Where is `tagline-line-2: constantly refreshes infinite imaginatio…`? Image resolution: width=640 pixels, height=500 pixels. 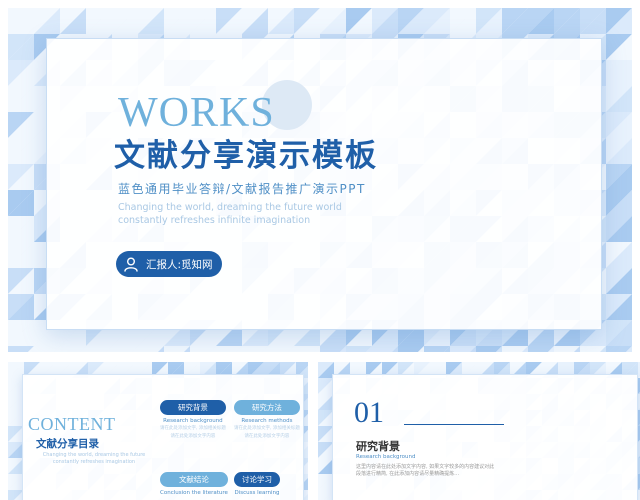 tagline-line-2: constantly refreshes infinite imaginatio… is located at coordinates (214, 220).